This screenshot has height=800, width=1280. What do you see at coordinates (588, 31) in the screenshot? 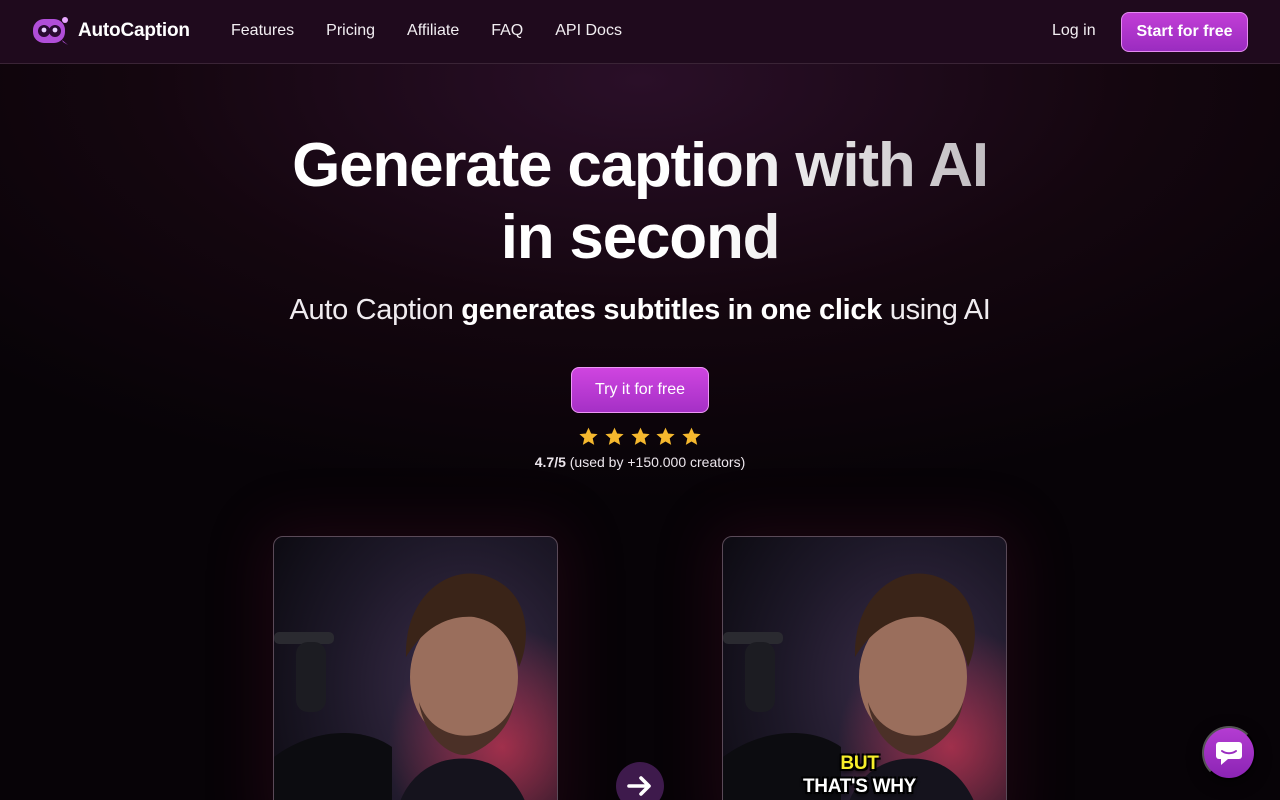
I see `nav-link-api-docs: API Docs` at bounding box center [588, 31].